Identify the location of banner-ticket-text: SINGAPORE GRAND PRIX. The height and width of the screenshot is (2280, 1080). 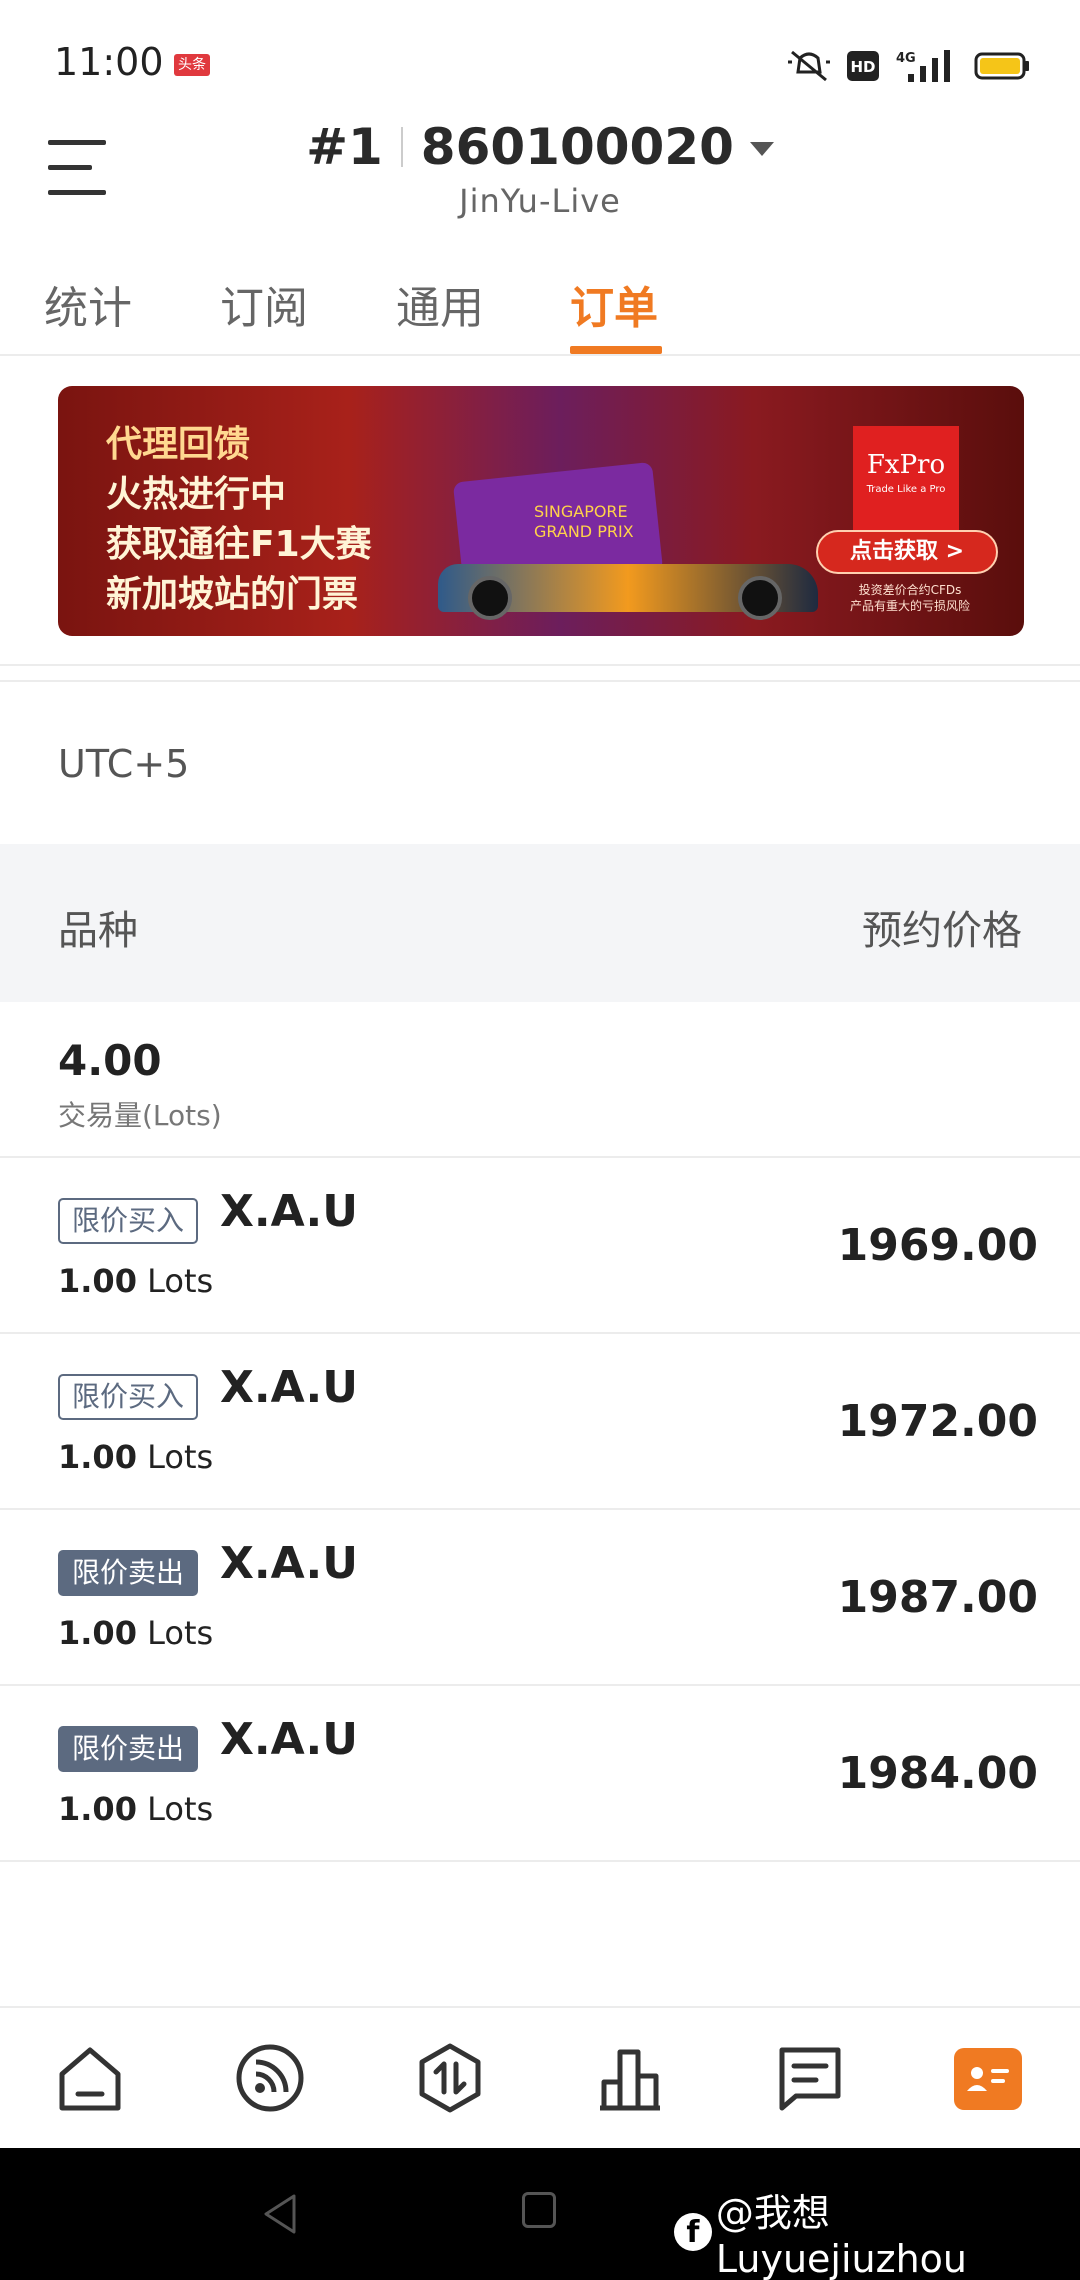
(584, 522).